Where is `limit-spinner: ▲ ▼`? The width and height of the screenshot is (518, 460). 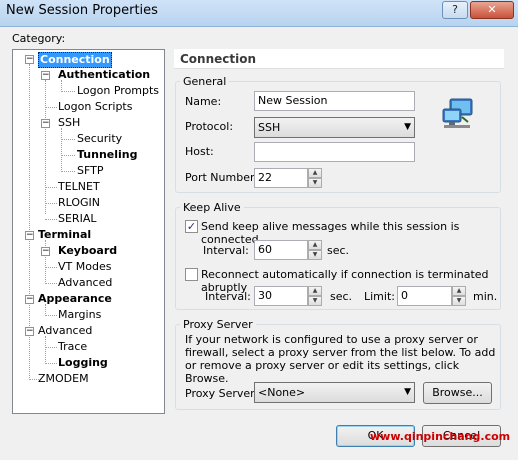 limit-spinner: ▲ ▼ is located at coordinates (459, 296).